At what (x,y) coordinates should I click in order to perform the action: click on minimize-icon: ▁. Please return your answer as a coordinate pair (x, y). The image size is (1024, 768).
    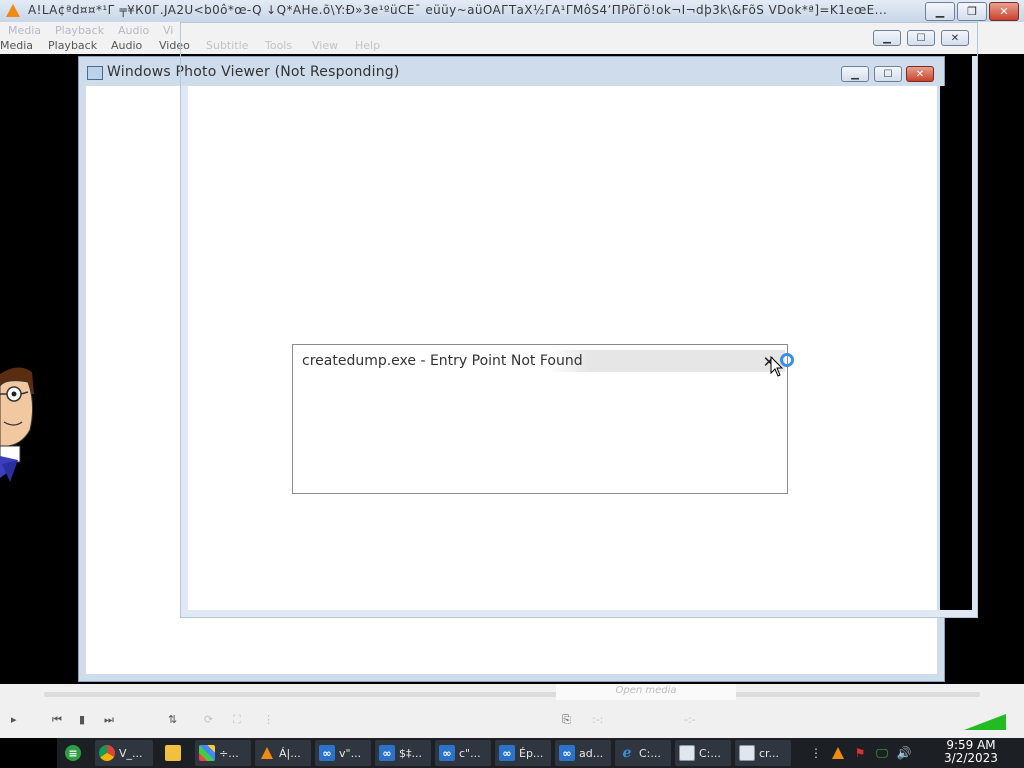
    Looking at the image, I should click on (940, 11).